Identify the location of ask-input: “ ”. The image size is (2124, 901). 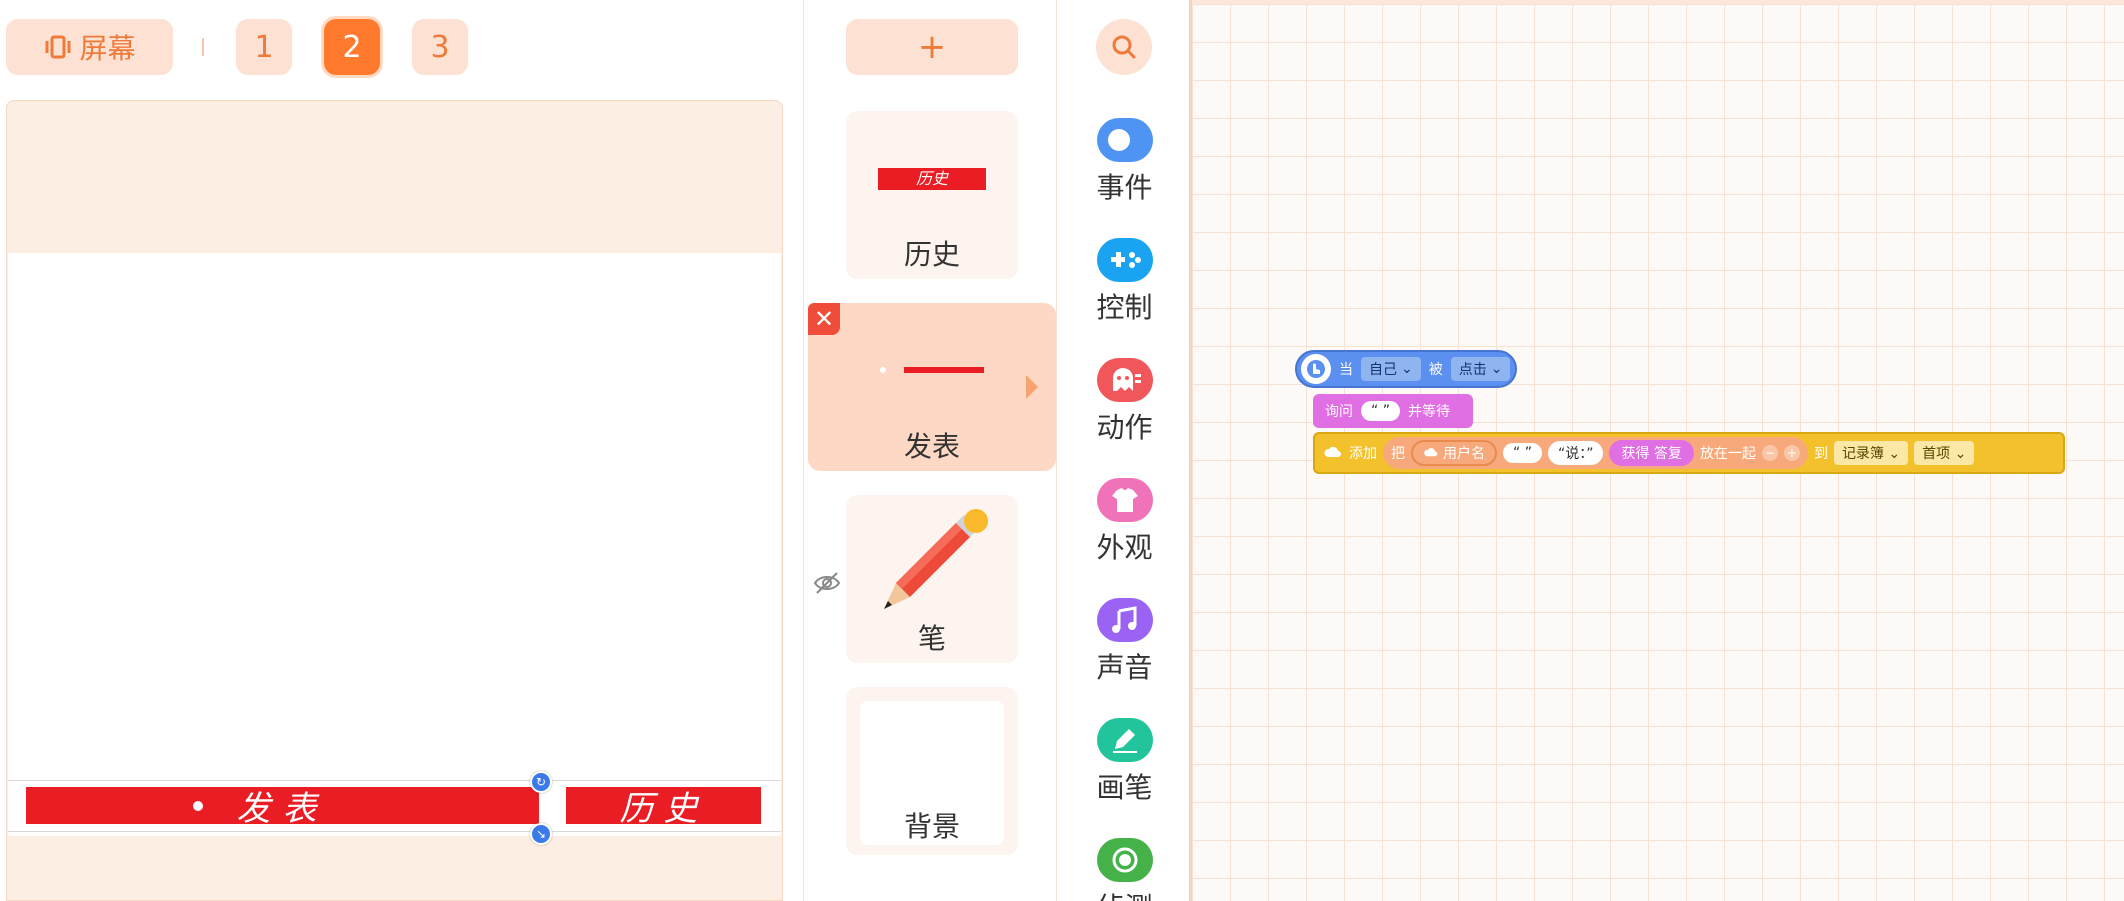
(1380, 411).